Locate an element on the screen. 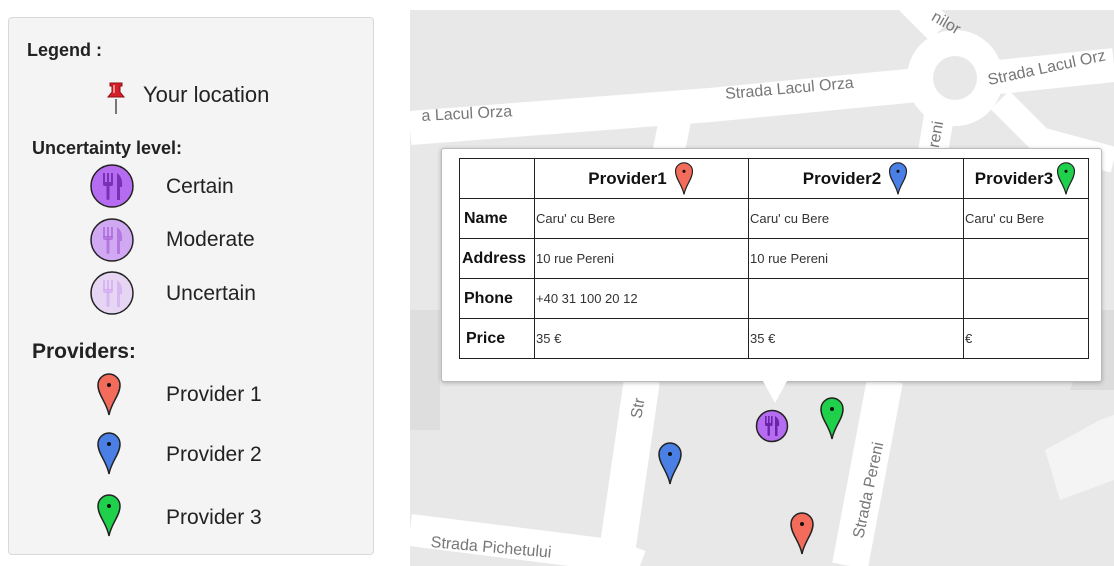 This screenshot has width=1114, height=566. table-header-provider3: Provider3 is located at coordinates (1026, 178).